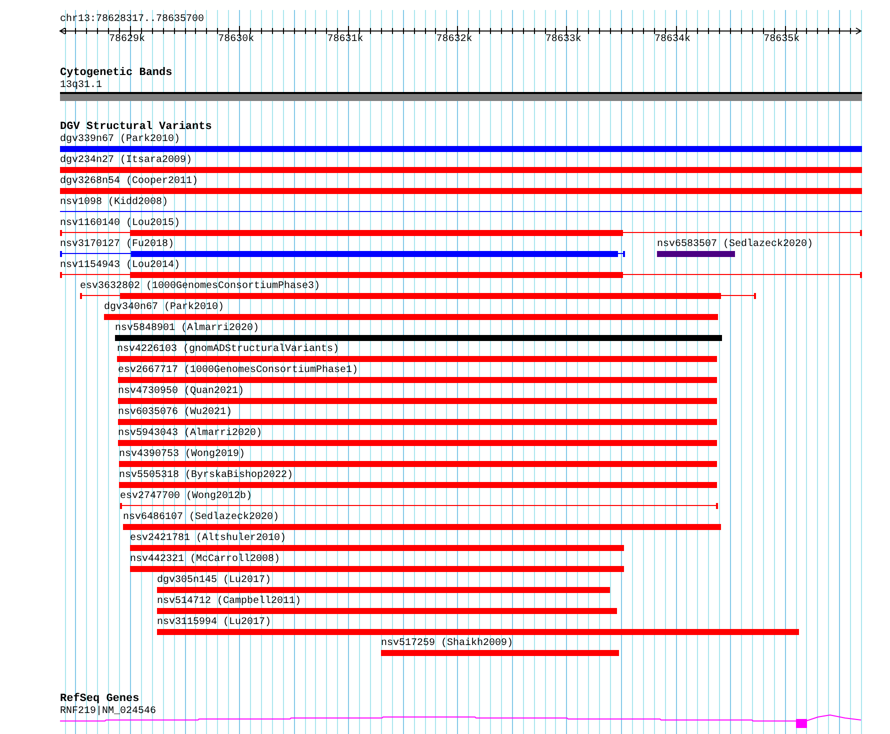 The width and height of the screenshot is (890, 734). Describe the element at coordinates (563, 40) in the screenshot. I see `ruler-tick-label: 78633k` at that location.